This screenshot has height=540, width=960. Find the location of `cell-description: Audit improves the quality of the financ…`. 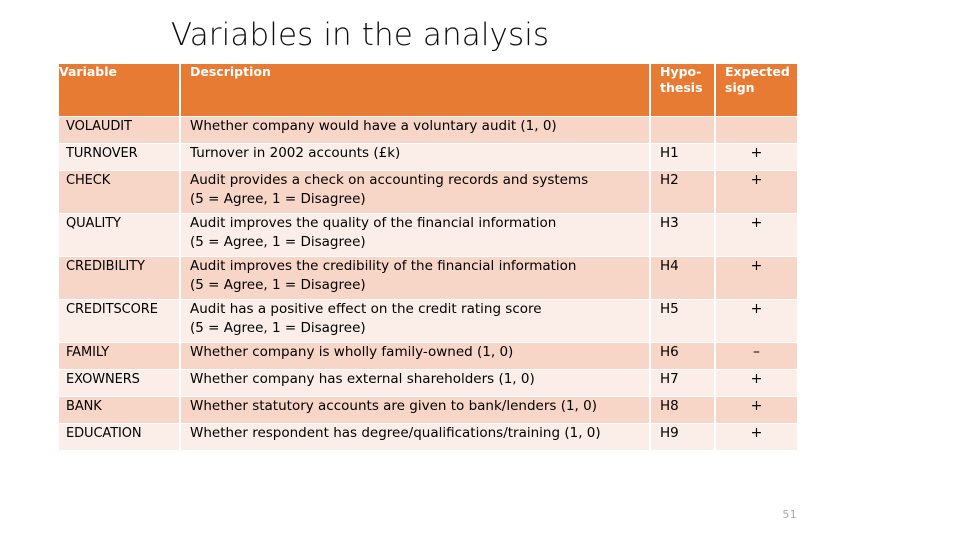

cell-description: Audit improves the quality of the financ… is located at coordinates (415, 235).